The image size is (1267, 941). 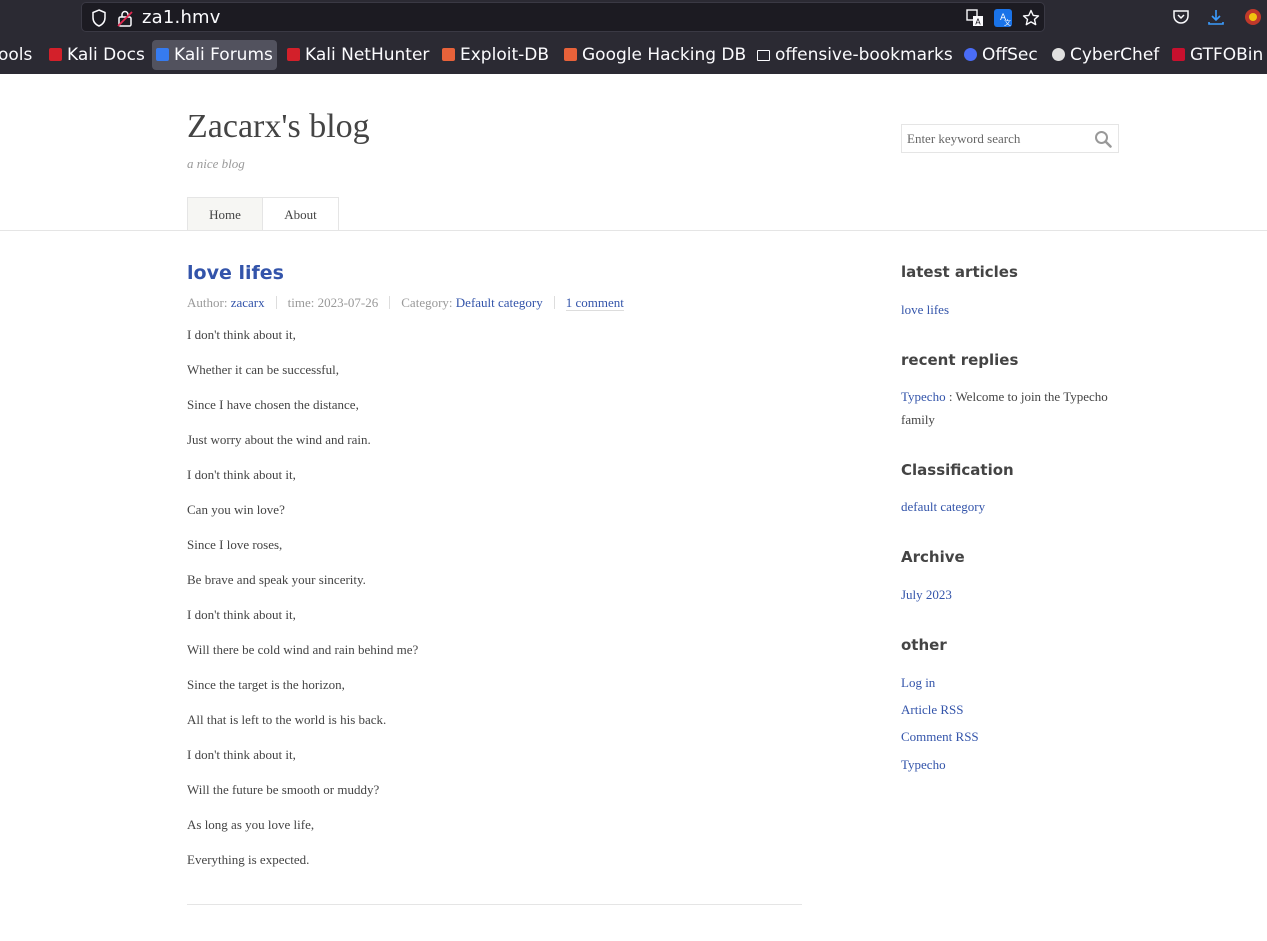 What do you see at coordinates (279, 439) in the screenshot?
I see `post-line: Just worry about the wind and rain.` at bounding box center [279, 439].